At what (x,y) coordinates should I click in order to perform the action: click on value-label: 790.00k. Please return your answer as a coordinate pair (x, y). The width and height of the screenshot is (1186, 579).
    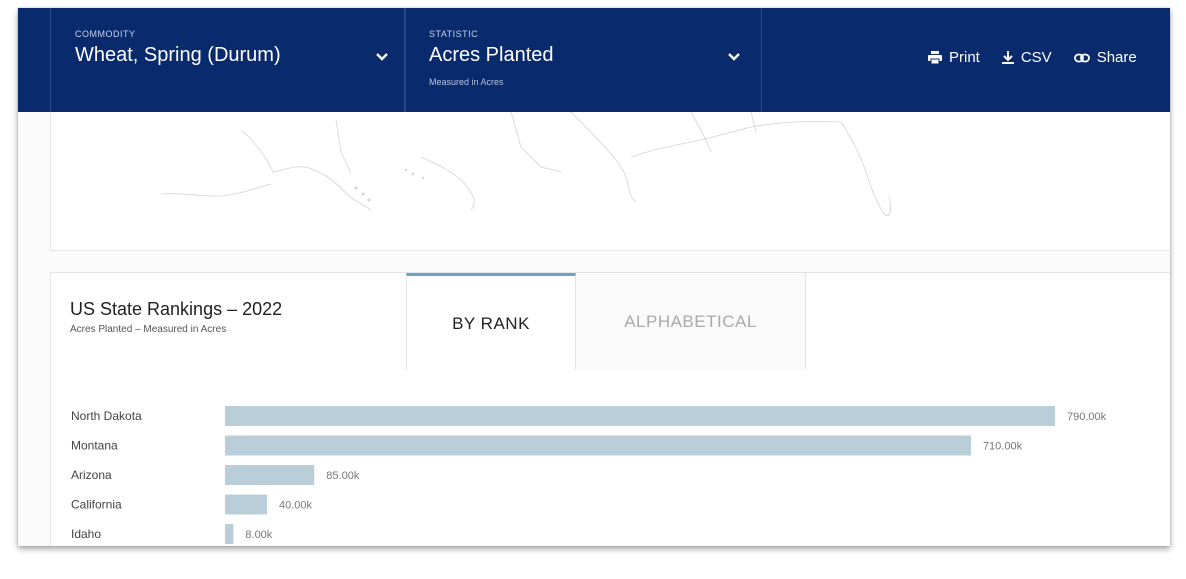
    Looking at the image, I should click on (1087, 417).